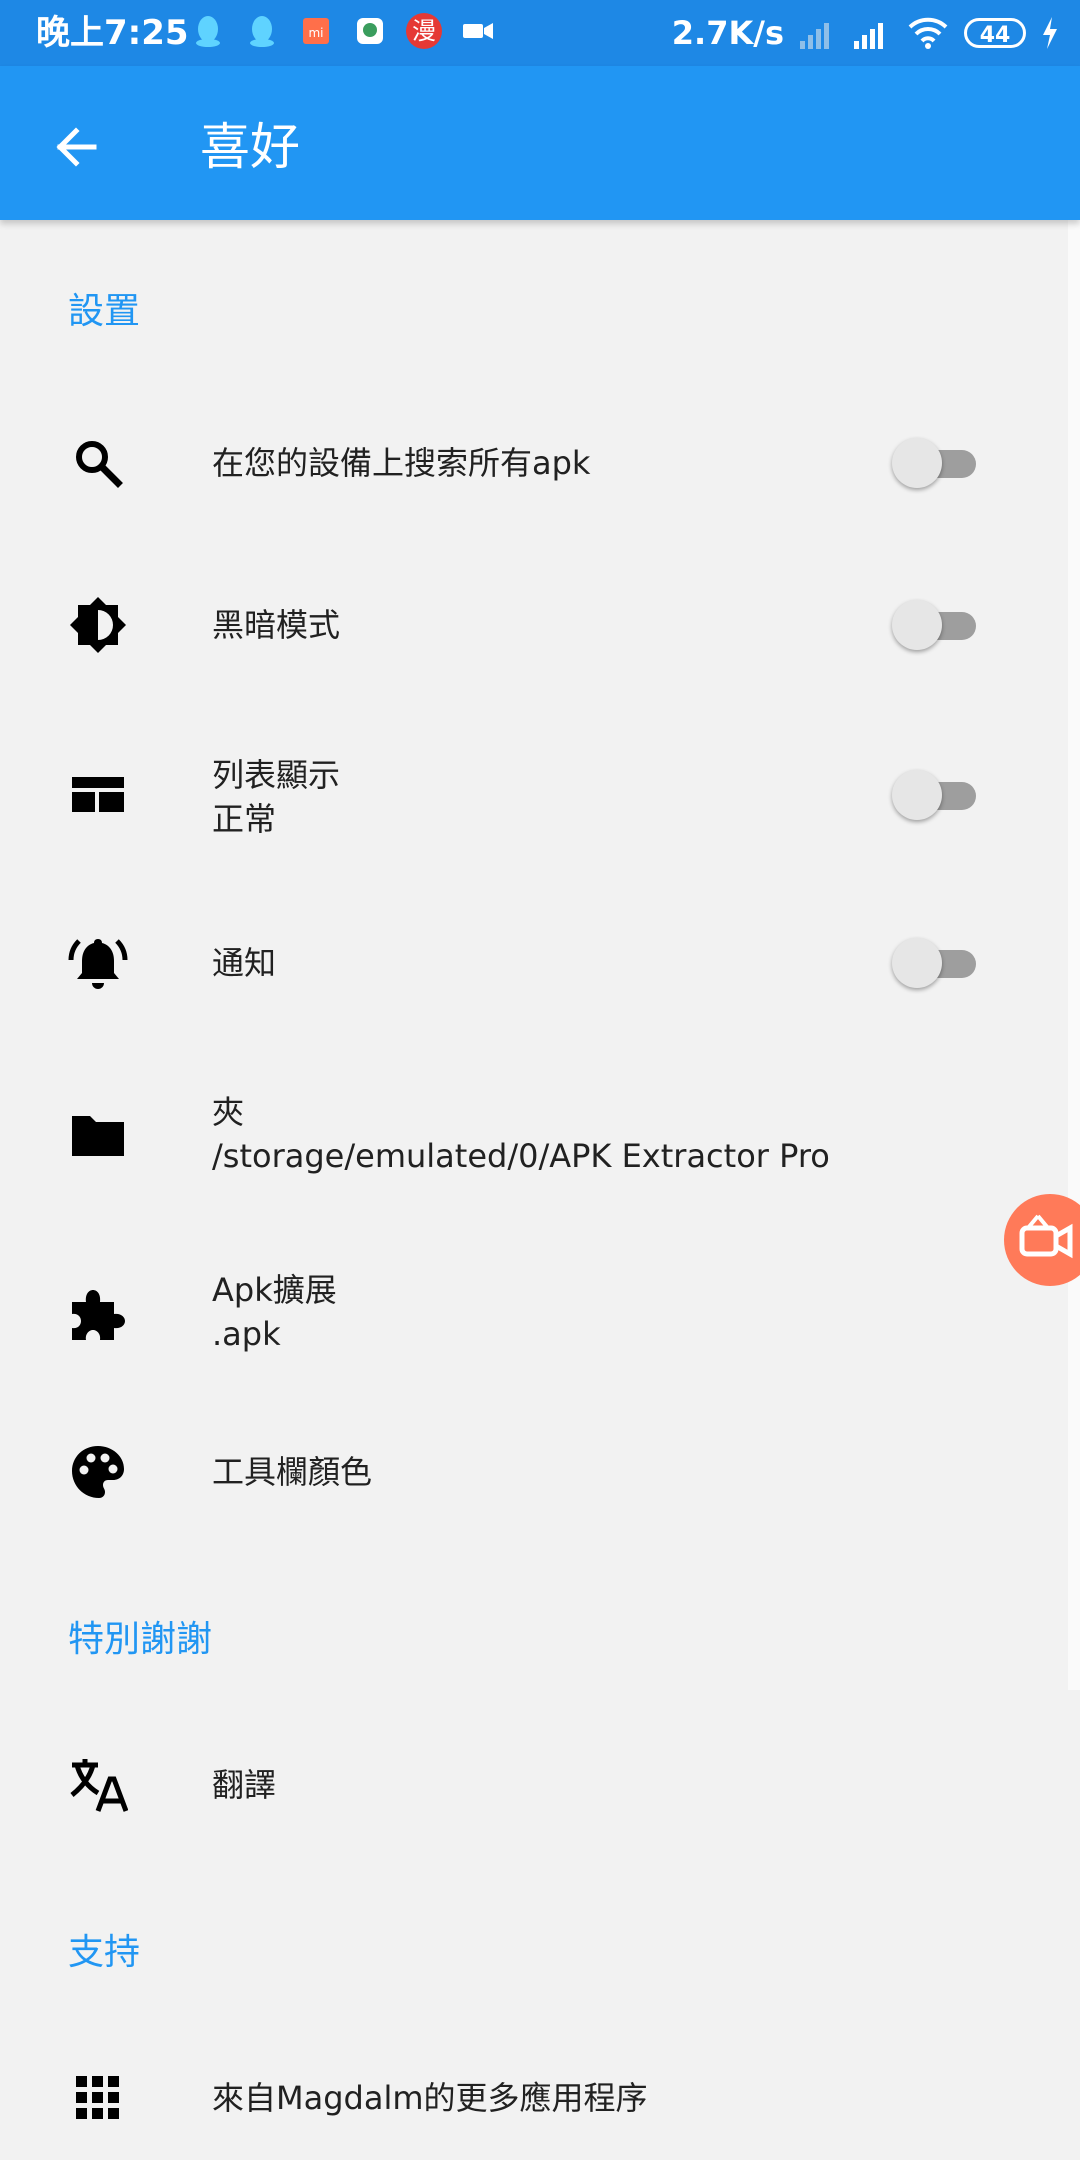 Image resolution: width=1080 pixels, height=2160 pixels. Describe the element at coordinates (521, 1156) in the screenshot. I see `setting-value: /storage/emulated/0/APK Extractor Pro` at that location.